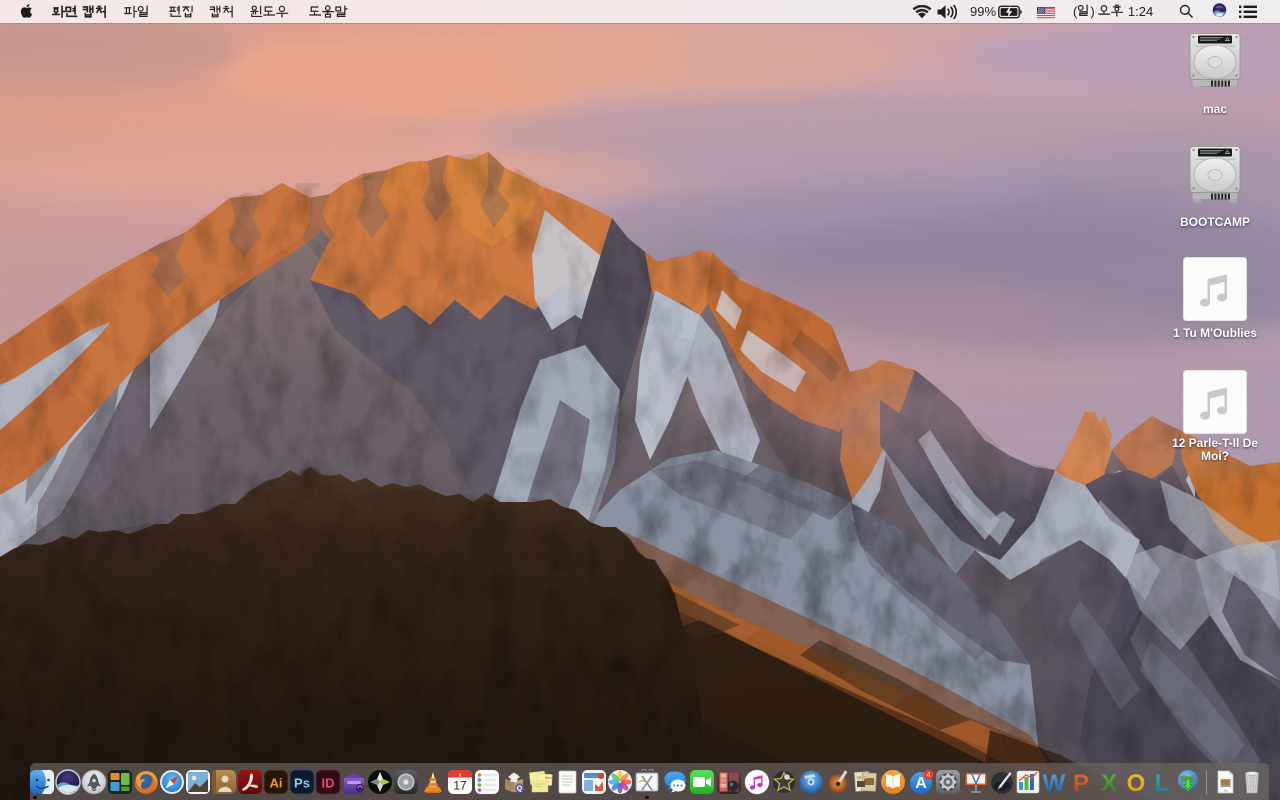 The height and width of the screenshot is (800, 1280). I want to click on svg-text: Q, so click(519, 789).